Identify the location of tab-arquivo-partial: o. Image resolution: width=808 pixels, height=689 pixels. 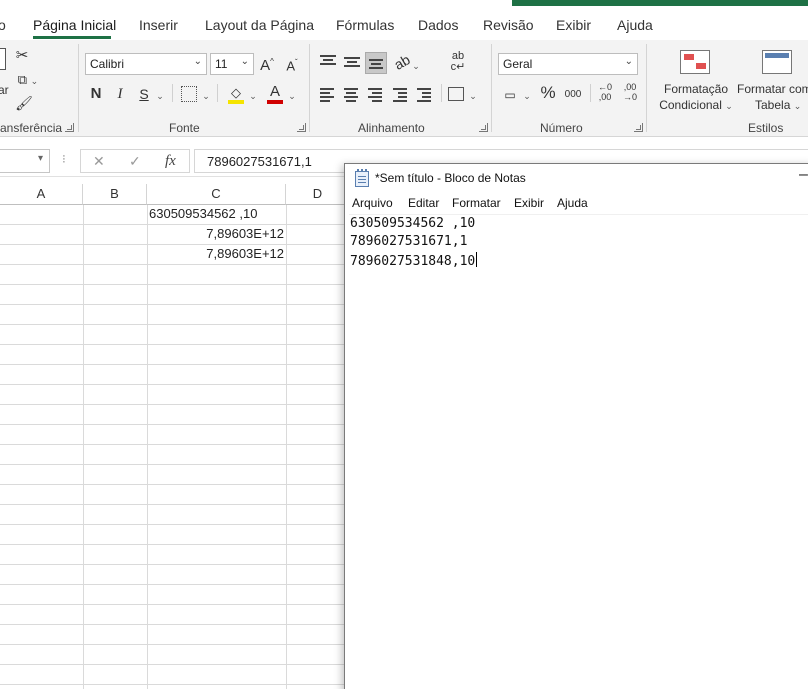
(3, 25).